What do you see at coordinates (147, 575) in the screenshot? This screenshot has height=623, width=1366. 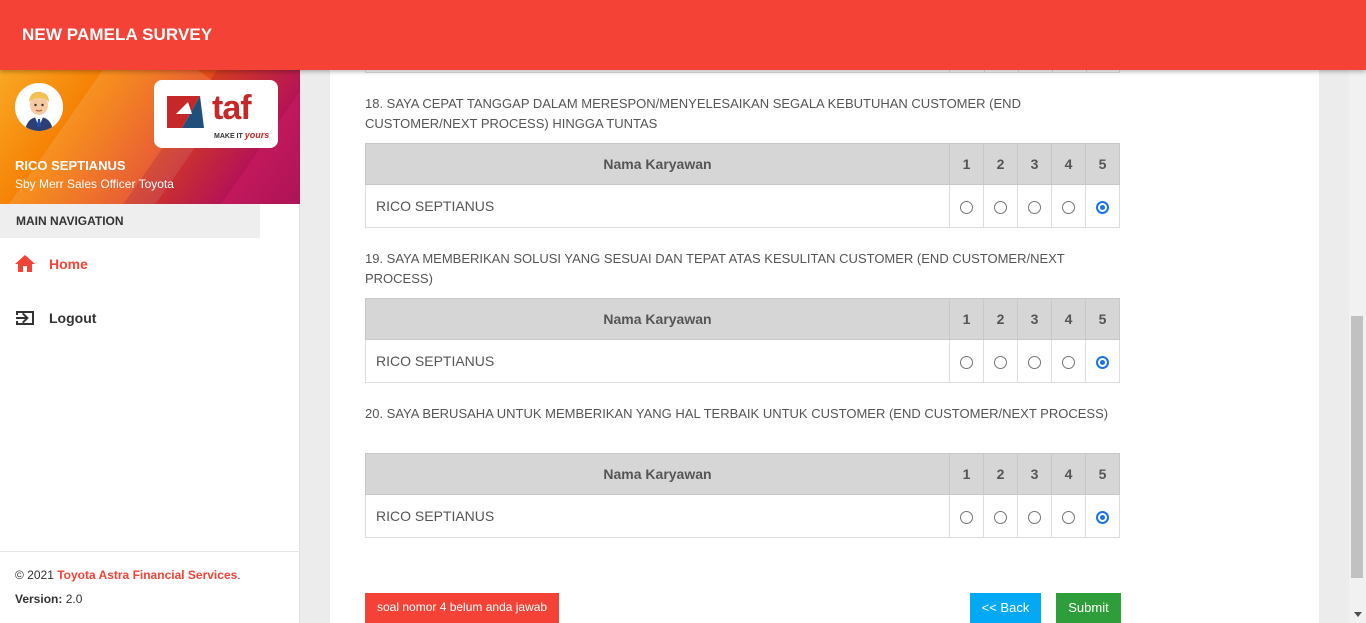 I see `company-link: Toyota Astra Financial Services` at bounding box center [147, 575].